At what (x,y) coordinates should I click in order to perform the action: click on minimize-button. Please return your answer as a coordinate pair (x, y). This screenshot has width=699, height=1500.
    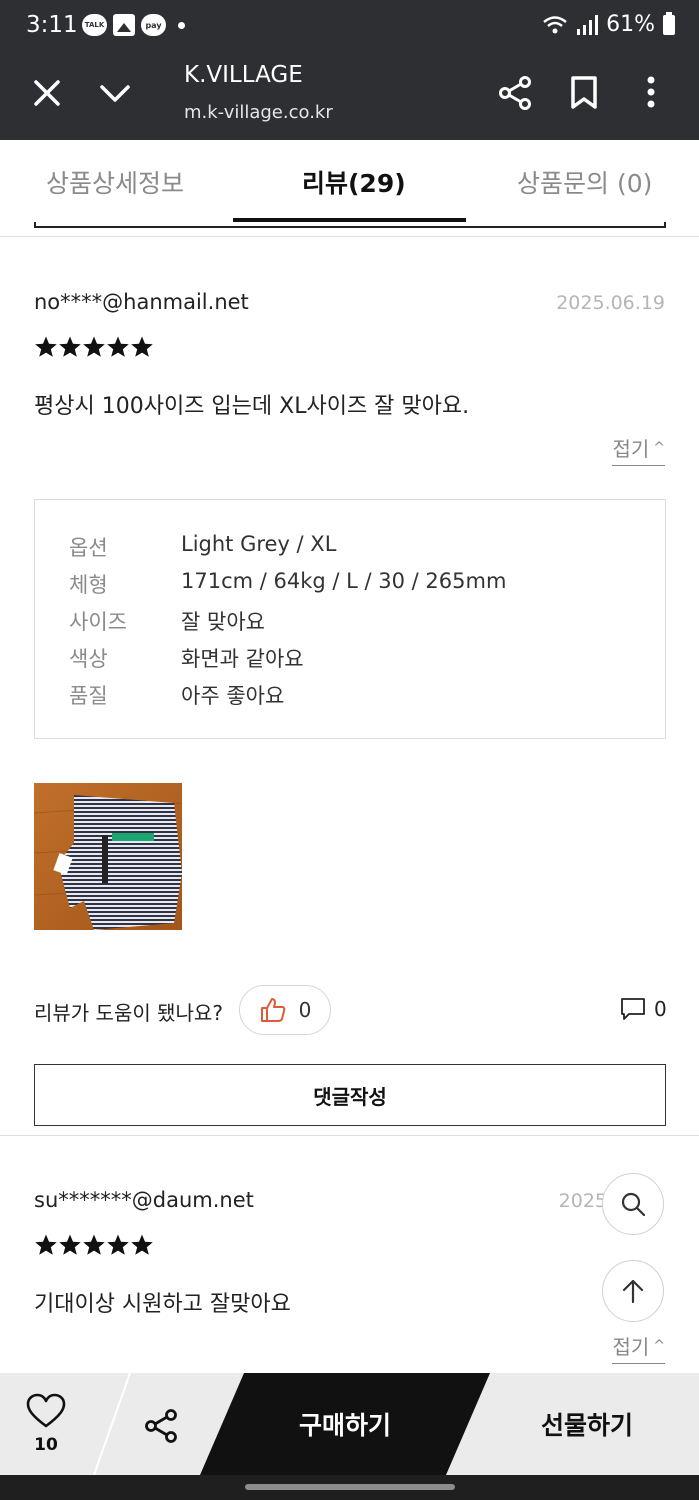
    Looking at the image, I should click on (115, 95).